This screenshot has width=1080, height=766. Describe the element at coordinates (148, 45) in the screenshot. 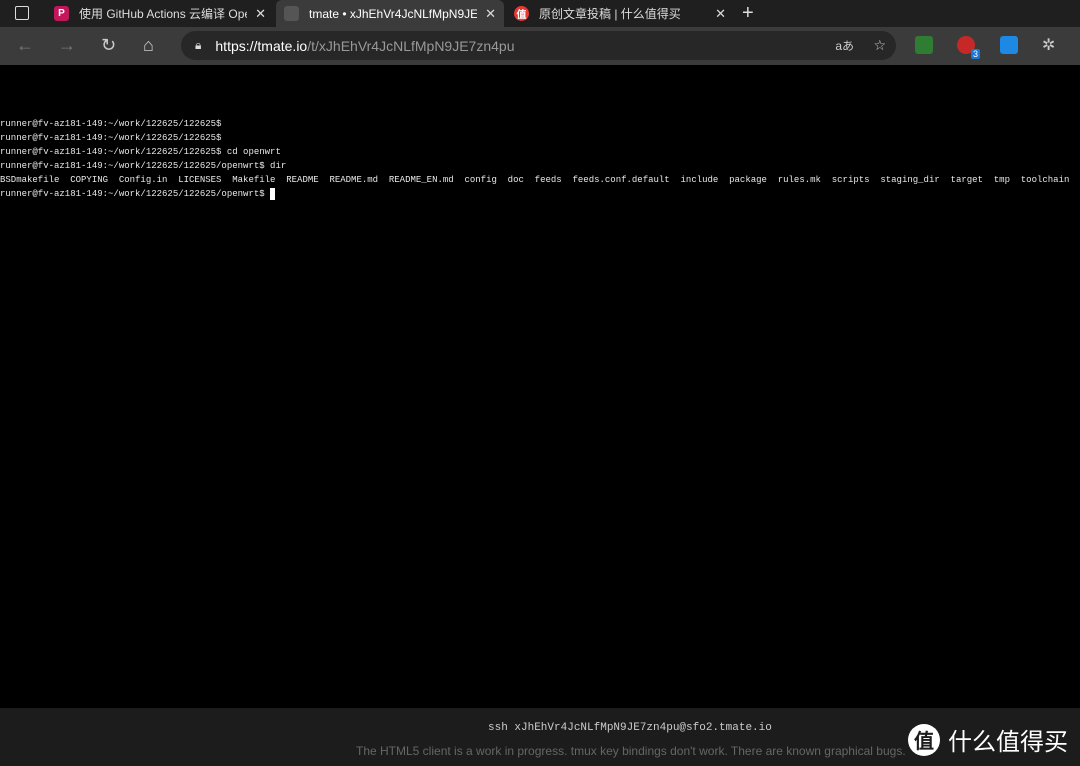

I see `home-icon: ⌂` at that location.